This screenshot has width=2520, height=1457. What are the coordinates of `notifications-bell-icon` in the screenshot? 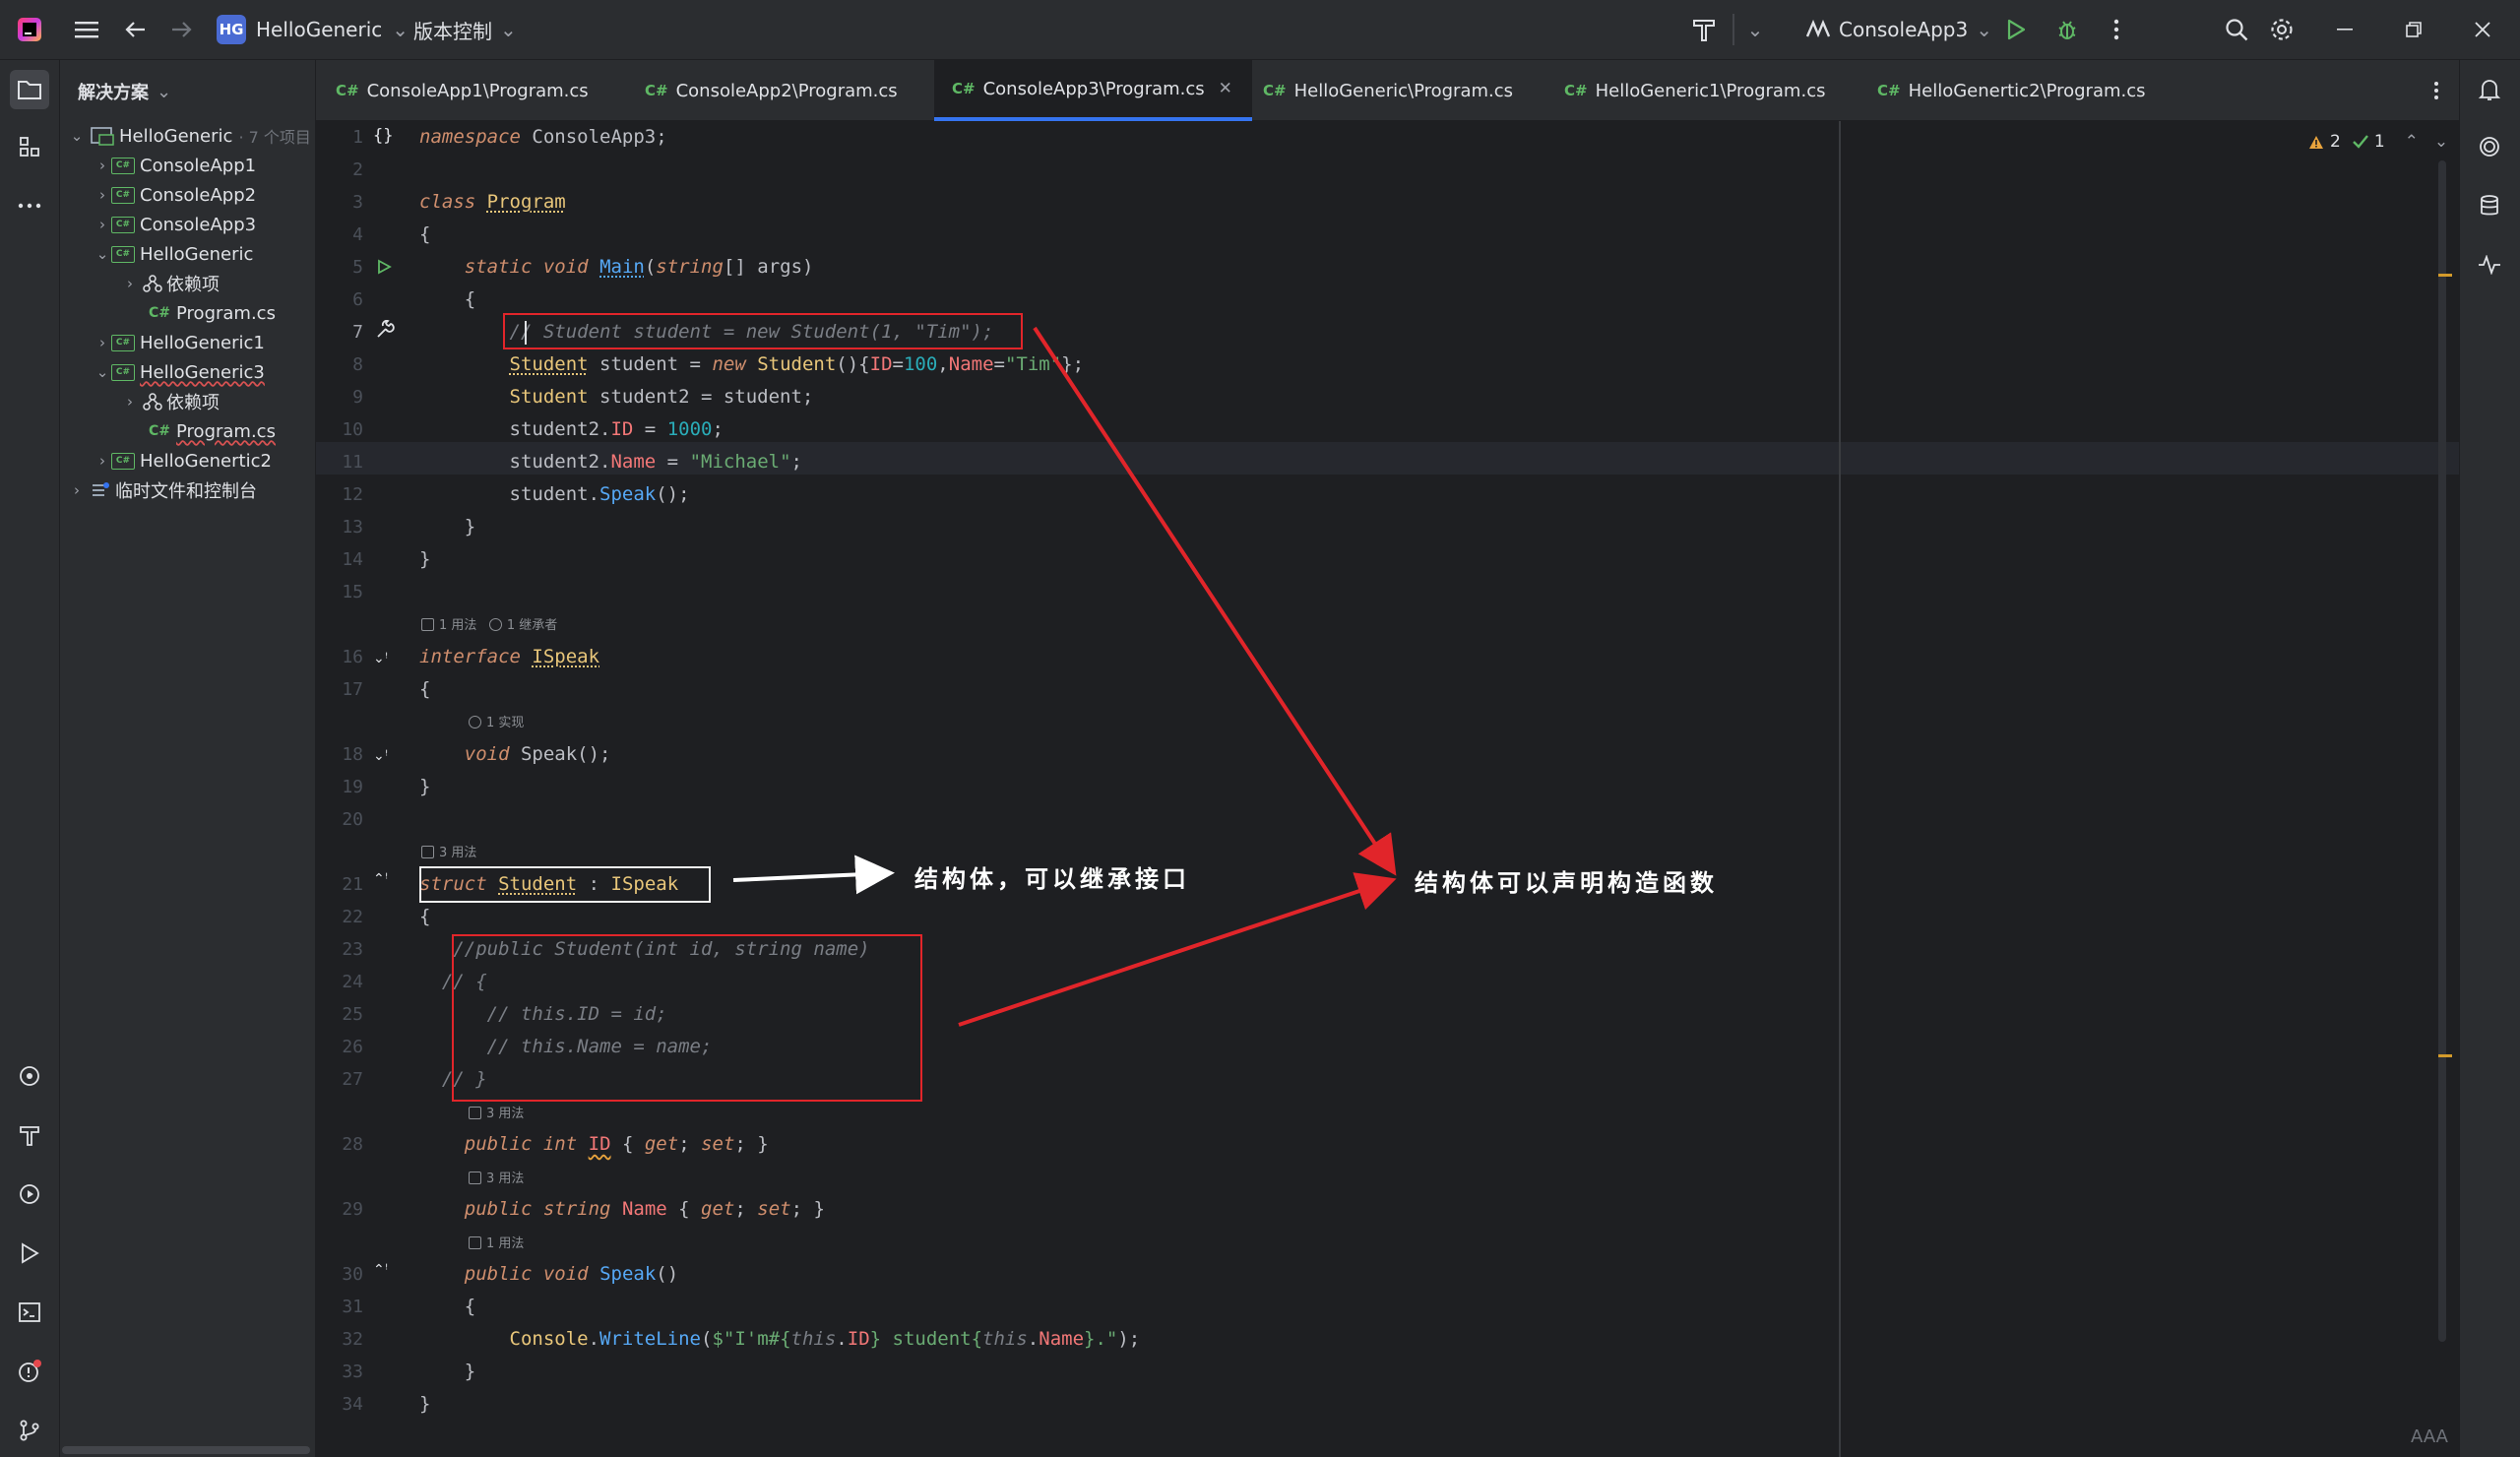 It's located at (2489, 89).